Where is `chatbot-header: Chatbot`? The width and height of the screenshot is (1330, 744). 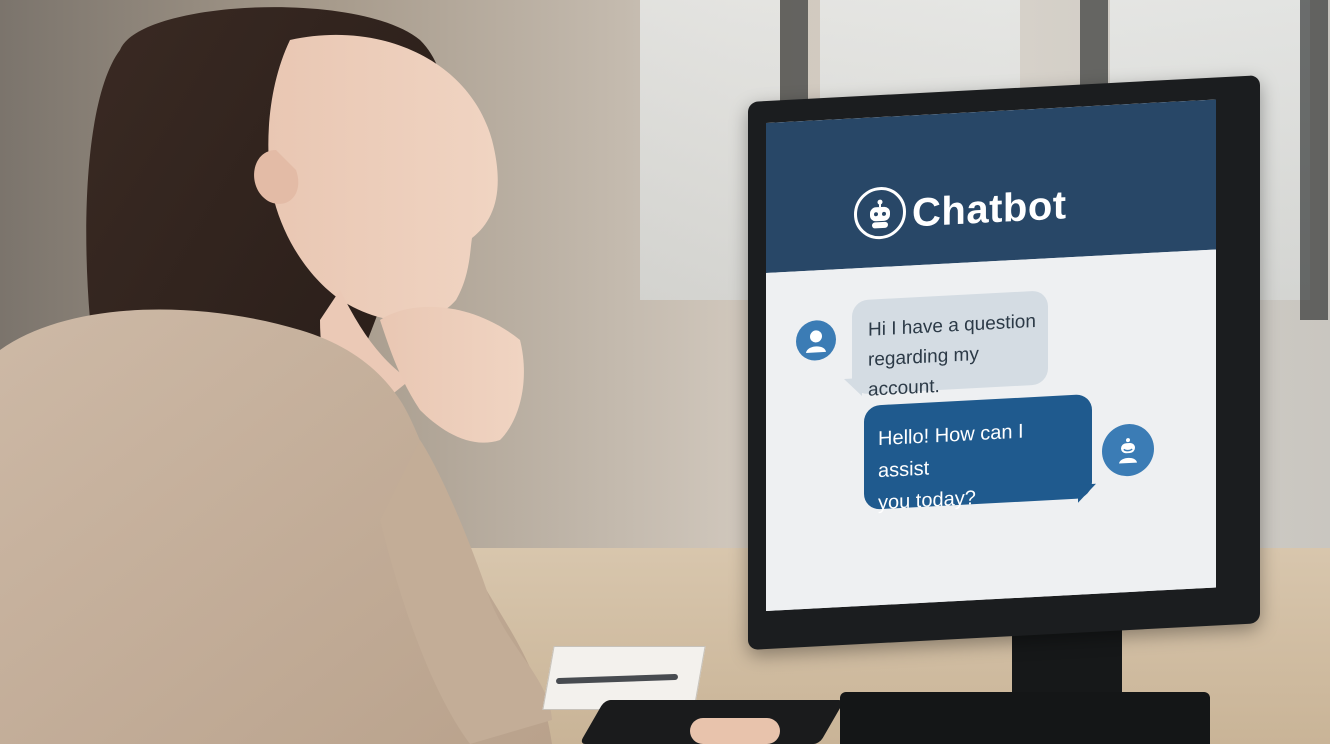 chatbot-header: Chatbot is located at coordinates (991, 186).